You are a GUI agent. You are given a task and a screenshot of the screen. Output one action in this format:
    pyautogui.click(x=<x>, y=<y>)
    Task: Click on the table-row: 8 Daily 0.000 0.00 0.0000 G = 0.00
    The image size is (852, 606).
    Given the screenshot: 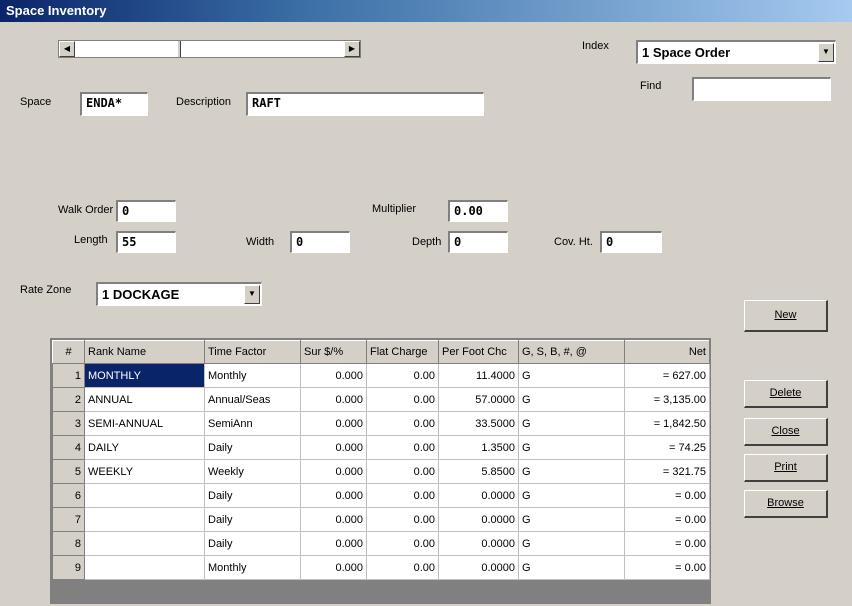 What is the action you would take?
    pyautogui.click(x=381, y=543)
    